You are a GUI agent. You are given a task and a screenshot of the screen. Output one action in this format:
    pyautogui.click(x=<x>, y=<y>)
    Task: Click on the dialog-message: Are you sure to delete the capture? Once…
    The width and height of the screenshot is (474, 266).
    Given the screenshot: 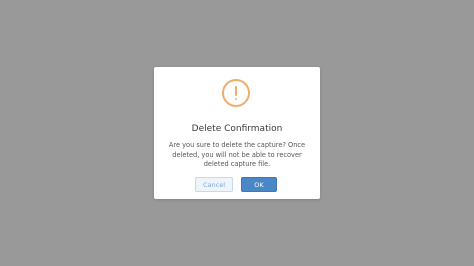 What is the action you would take?
    pyautogui.click(x=237, y=154)
    